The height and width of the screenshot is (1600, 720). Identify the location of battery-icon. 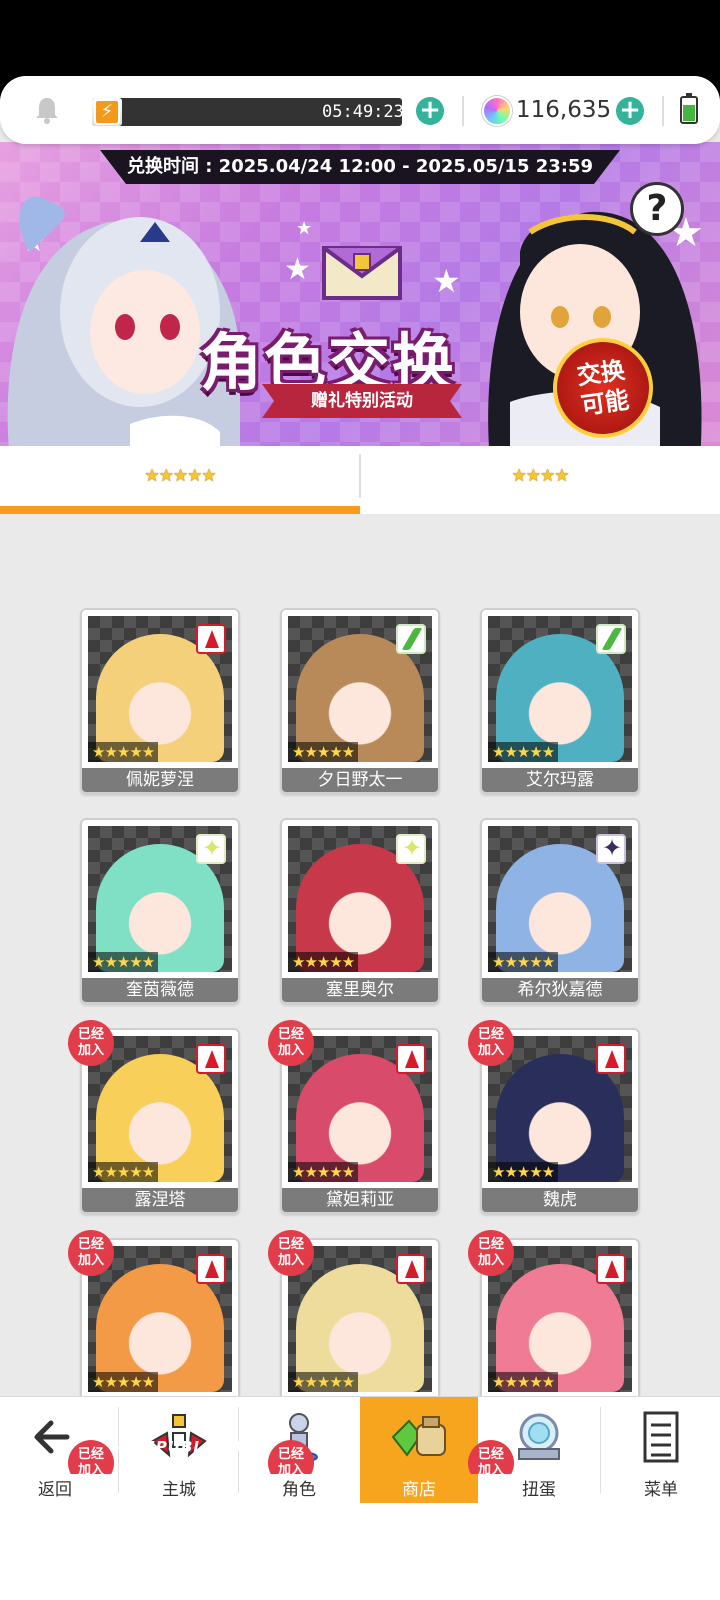
(689, 108).